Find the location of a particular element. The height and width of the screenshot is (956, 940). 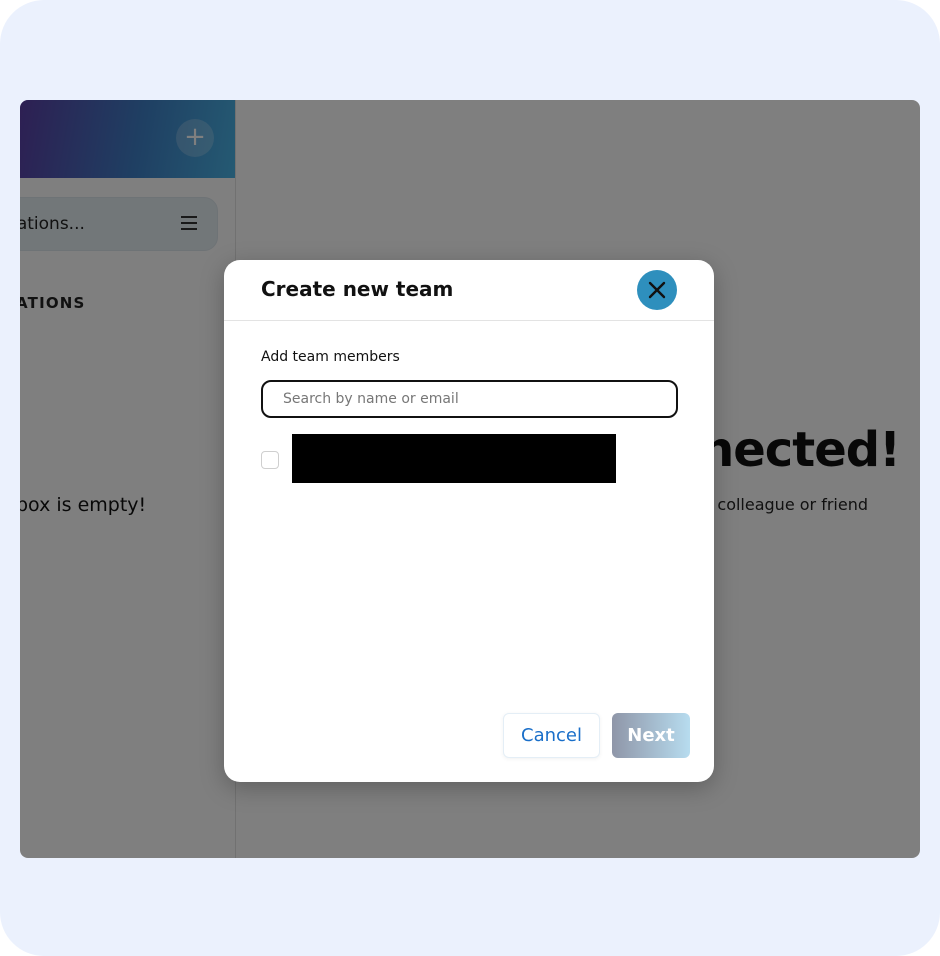

cancel-button: Cancel is located at coordinates (551, 735).